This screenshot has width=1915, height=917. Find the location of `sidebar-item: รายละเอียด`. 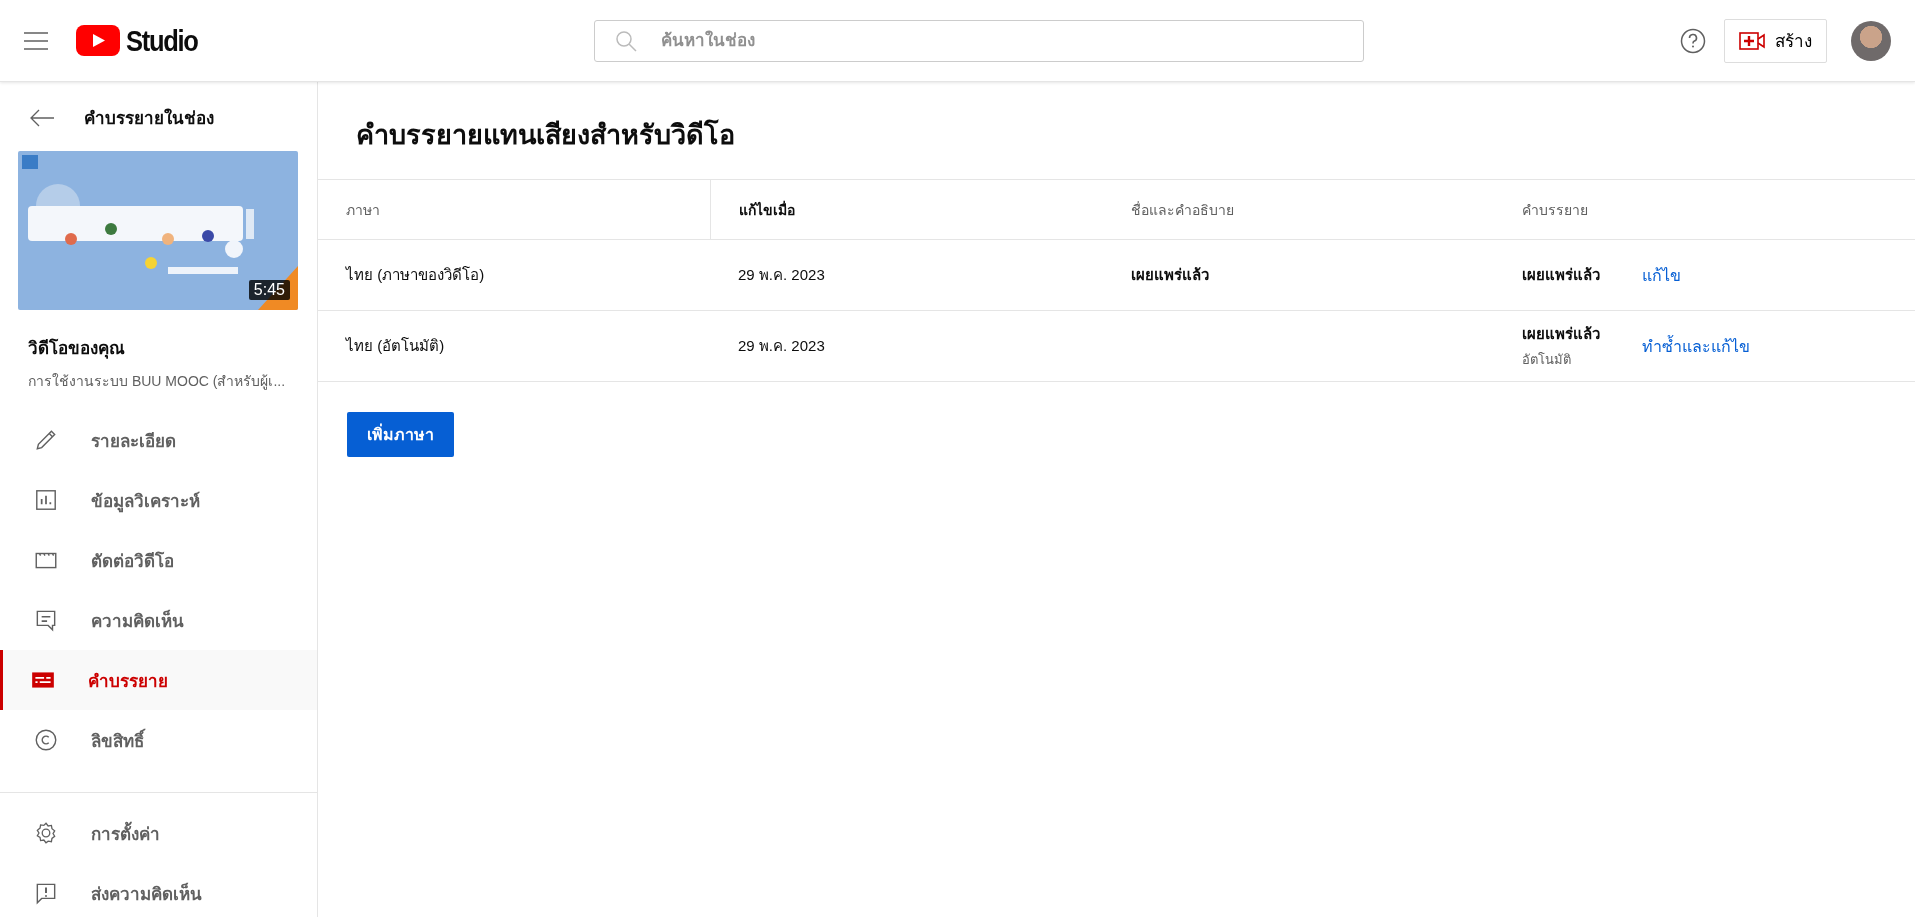

sidebar-item: รายละเอียด is located at coordinates (158, 440).